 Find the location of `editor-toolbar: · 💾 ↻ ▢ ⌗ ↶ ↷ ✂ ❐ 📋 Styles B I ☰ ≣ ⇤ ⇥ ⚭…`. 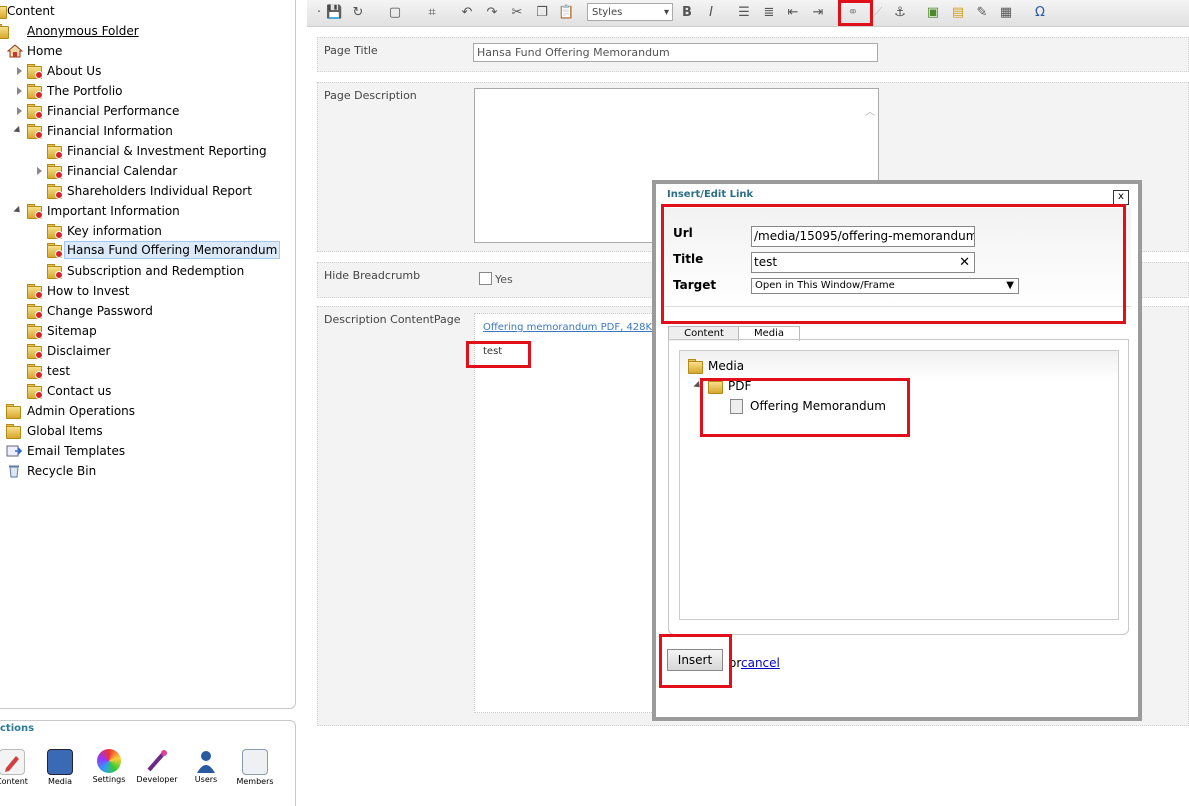

editor-toolbar: · 💾 ↻ ▢ ⌗ ↶ ↷ ✂ ❐ 📋 Styles B I ☰ ≣ ⇤ ⇥ ⚭… is located at coordinates (748, 13).